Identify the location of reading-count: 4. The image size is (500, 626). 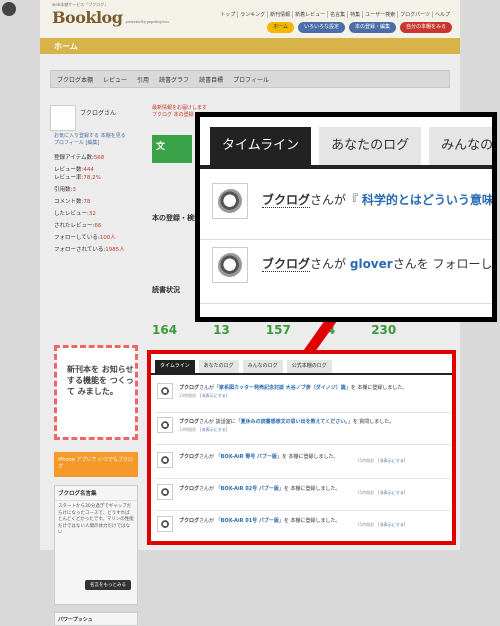
(331, 330).